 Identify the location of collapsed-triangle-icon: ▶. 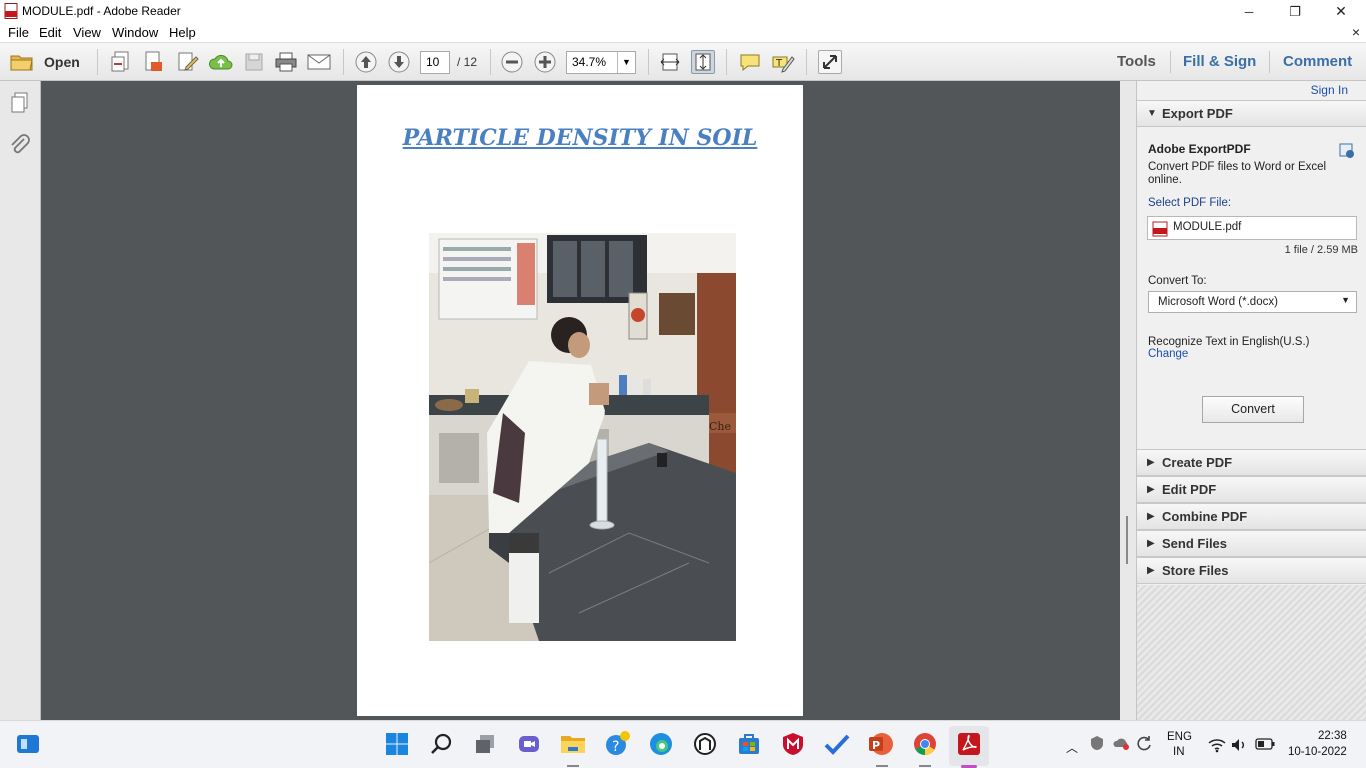
(1151, 516).